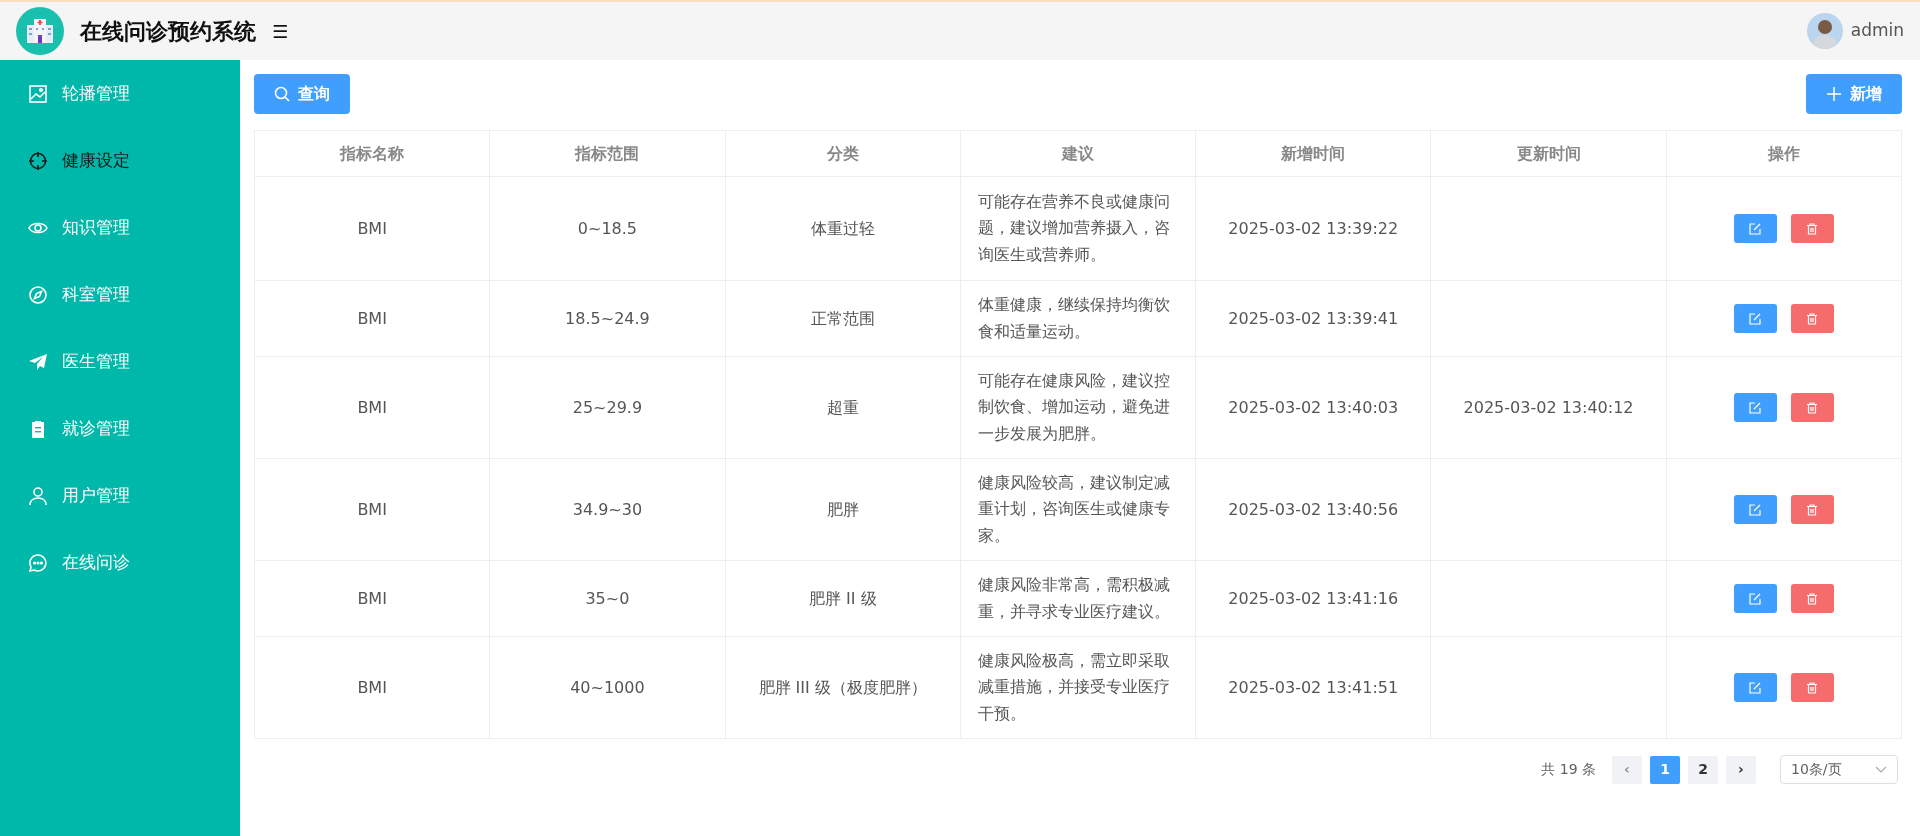 Image resolution: width=1920 pixels, height=836 pixels. Describe the element at coordinates (607, 598) in the screenshot. I see `table-cell: 35~0` at that location.